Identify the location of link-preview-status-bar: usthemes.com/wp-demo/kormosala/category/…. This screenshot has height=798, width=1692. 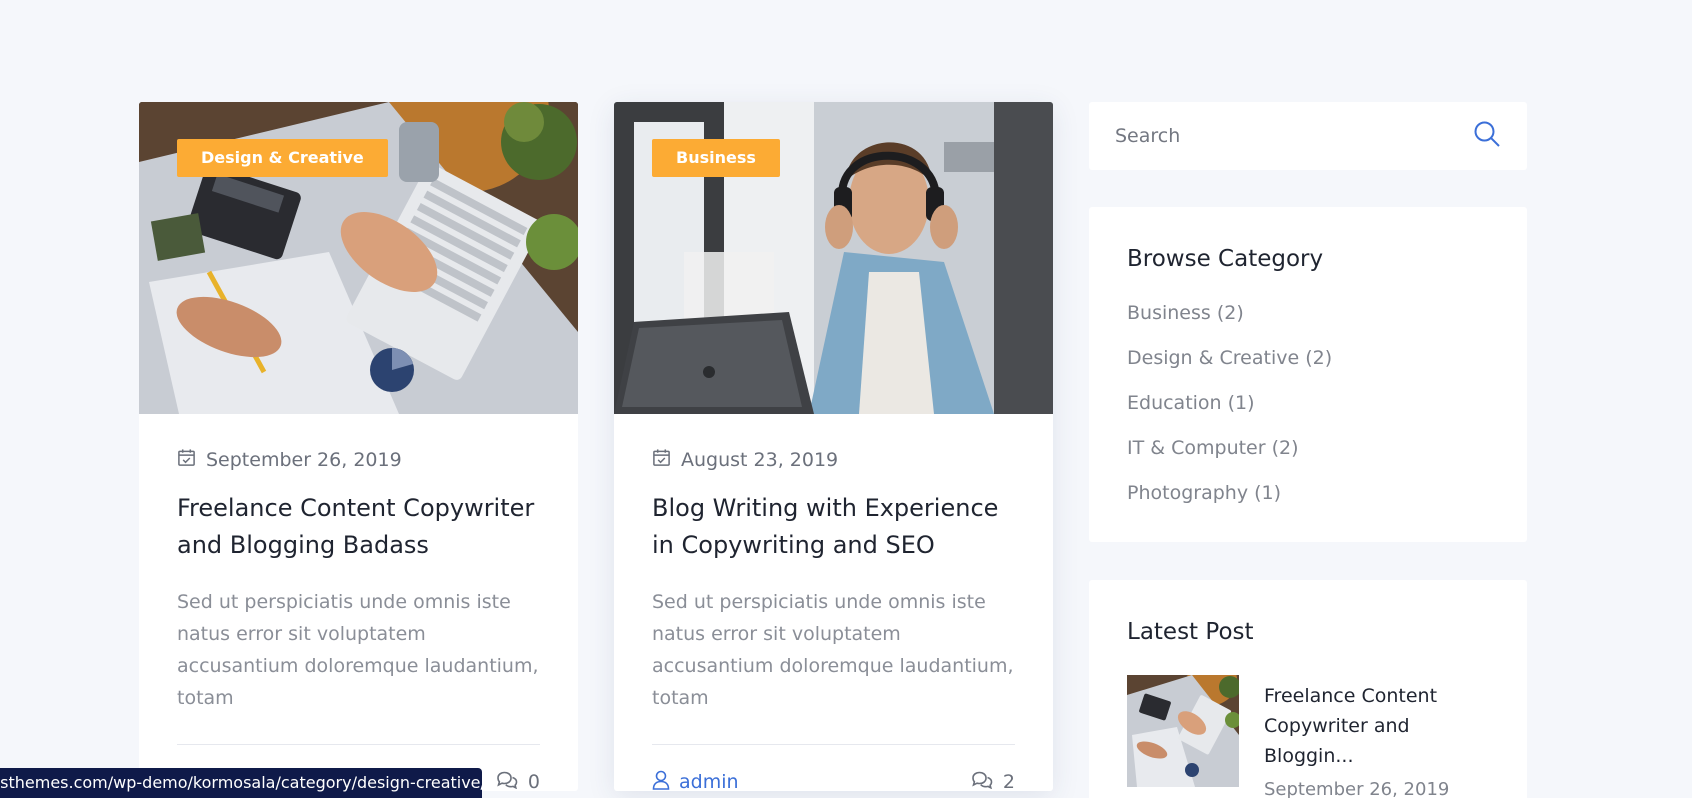
(241, 783).